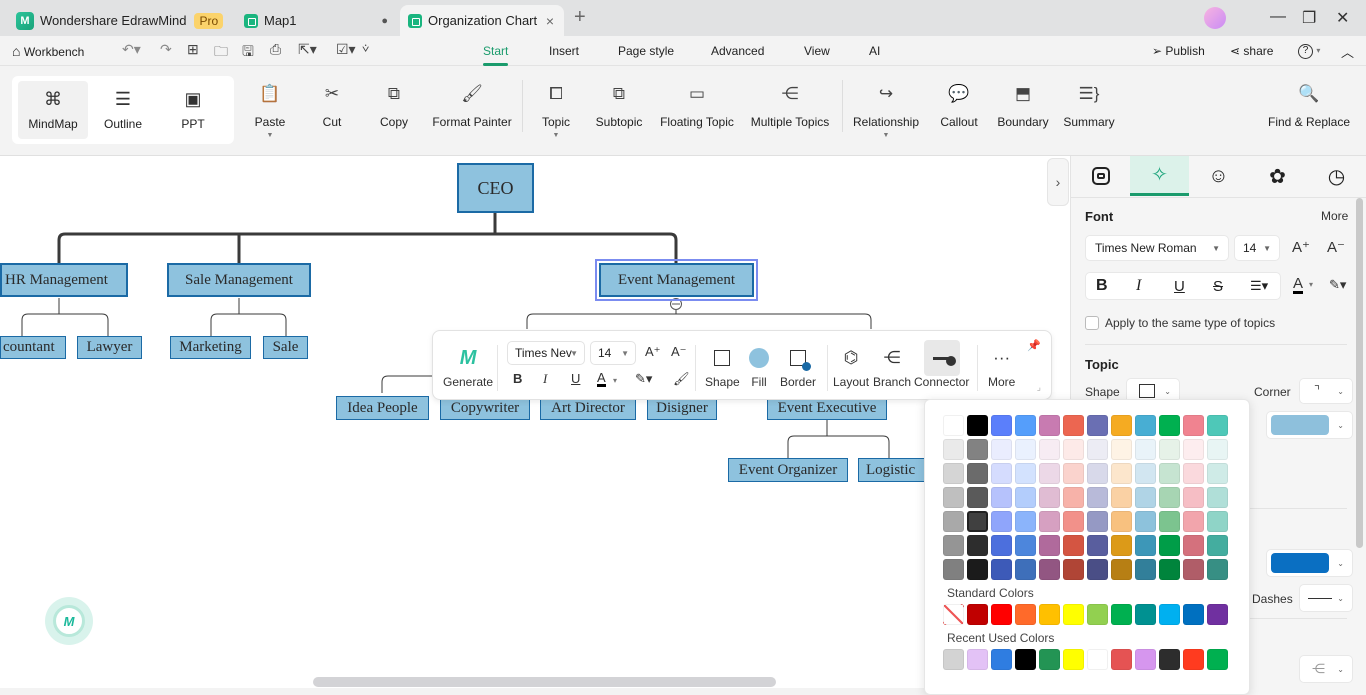 The height and width of the screenshot is (695, 1366). What do you see at coordinates (893, 470) in the screenshot?
I see `node-logistic: Logistic` at bounding box center [893, 470].